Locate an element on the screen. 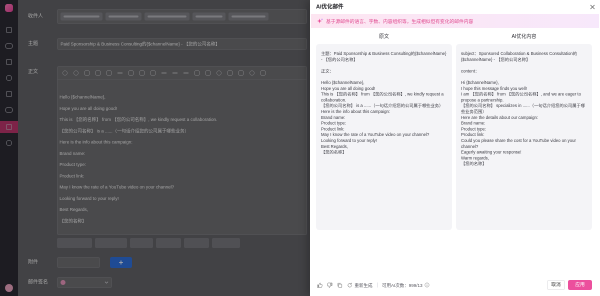 The image size is (600, 296). close-button is located at coordinates (592, 7).